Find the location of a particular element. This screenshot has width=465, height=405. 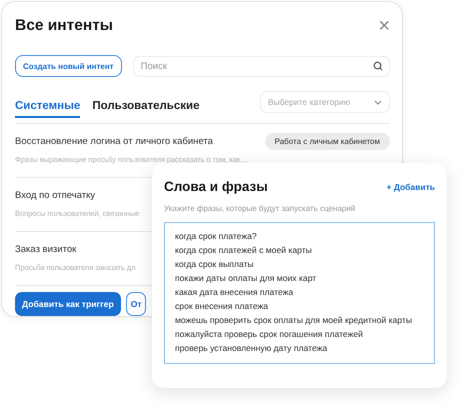

intent-title: Восстановление логина от личного кабинета is located at coordinates (114, 141).